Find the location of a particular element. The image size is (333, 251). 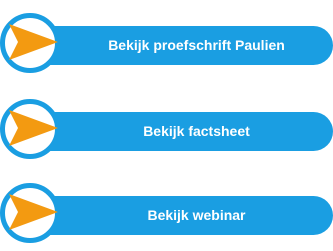

button-label: Bekijk proefschrift Paulien is located at coordinates (196, 45).